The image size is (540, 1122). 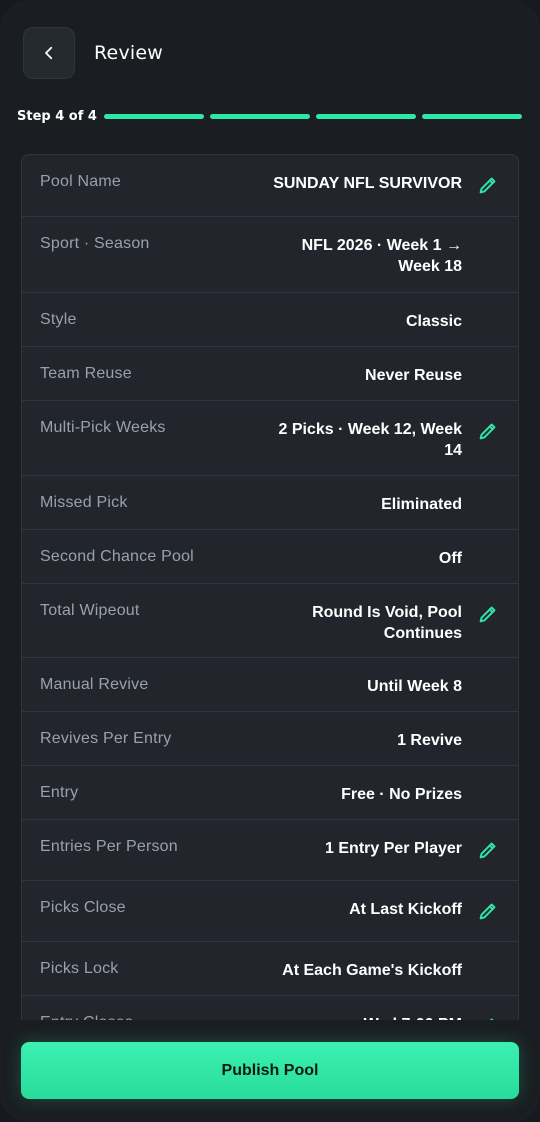 What do you see at coordinates (128, 53) in the screenshot?
I see `page-title: Review` at bounding box center [128, 53].